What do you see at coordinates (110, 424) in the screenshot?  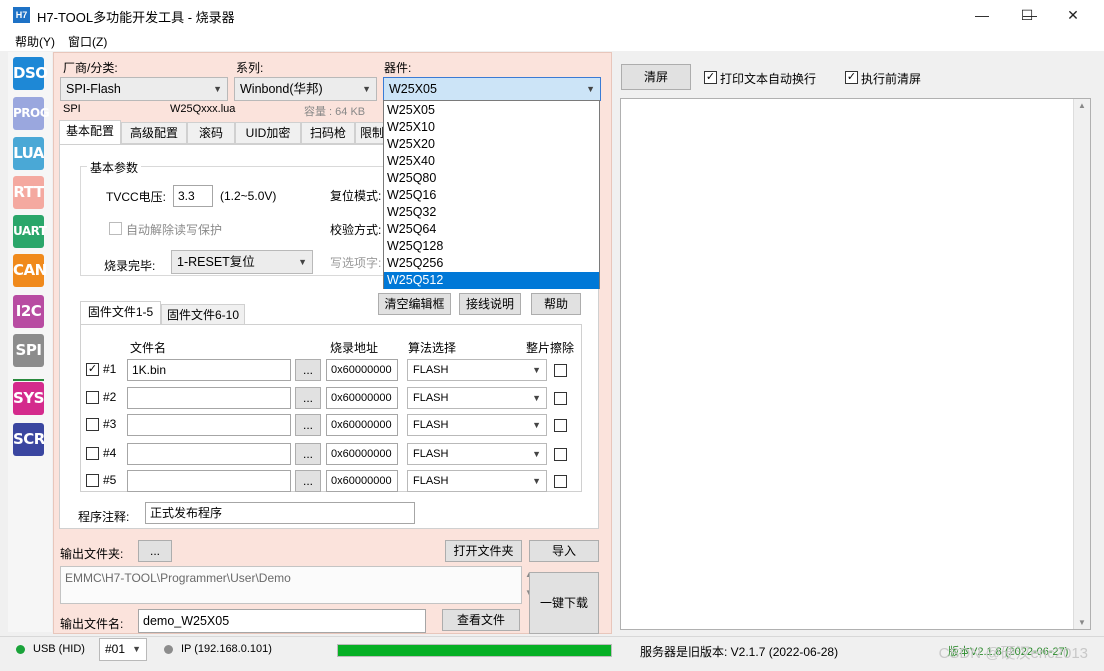 I see `row-label: #3` at bounding box center [110, 424].